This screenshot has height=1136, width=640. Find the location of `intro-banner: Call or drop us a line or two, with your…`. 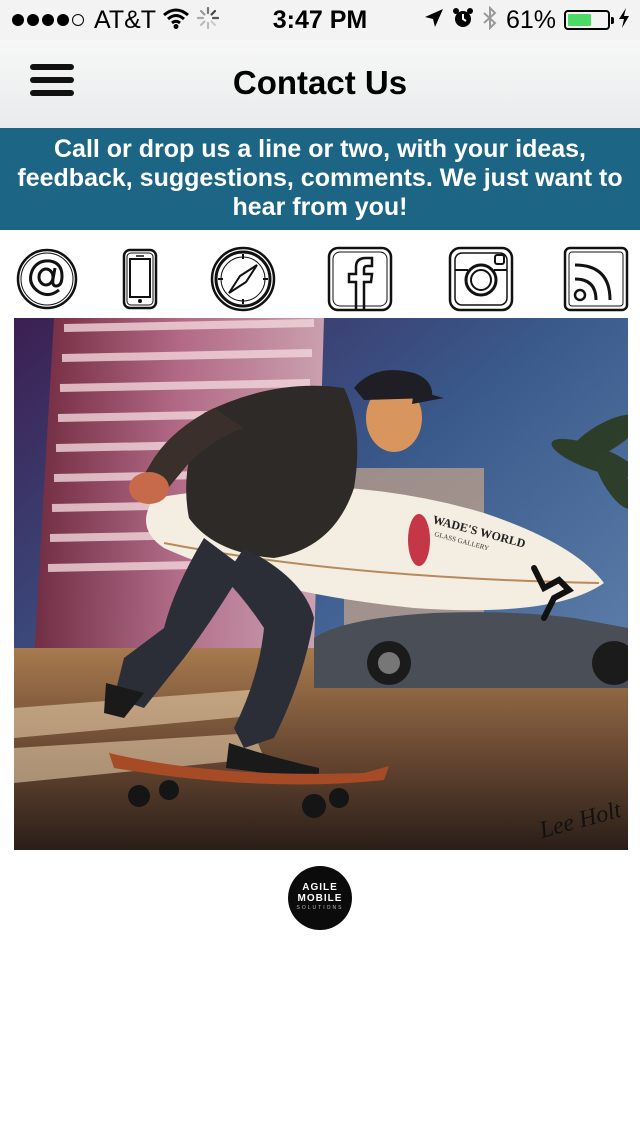

intro-banner: Call or drop us a line or two, with your… is located at coordinates (320, 179).